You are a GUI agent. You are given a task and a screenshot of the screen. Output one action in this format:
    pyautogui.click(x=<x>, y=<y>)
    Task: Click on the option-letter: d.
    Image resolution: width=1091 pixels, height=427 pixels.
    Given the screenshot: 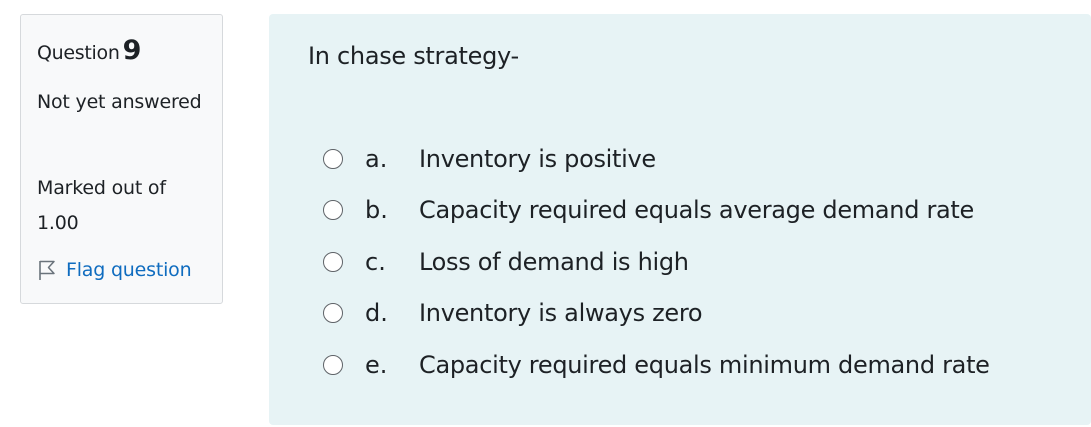 What is the action you would take?
    pyautogui.click(x=376, y=313)
    